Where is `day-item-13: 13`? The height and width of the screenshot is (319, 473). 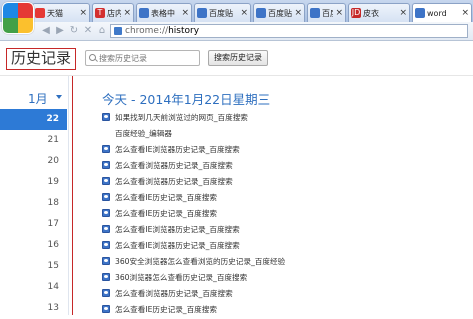
day-item-13: 13 is located at coordinates (33, 308).